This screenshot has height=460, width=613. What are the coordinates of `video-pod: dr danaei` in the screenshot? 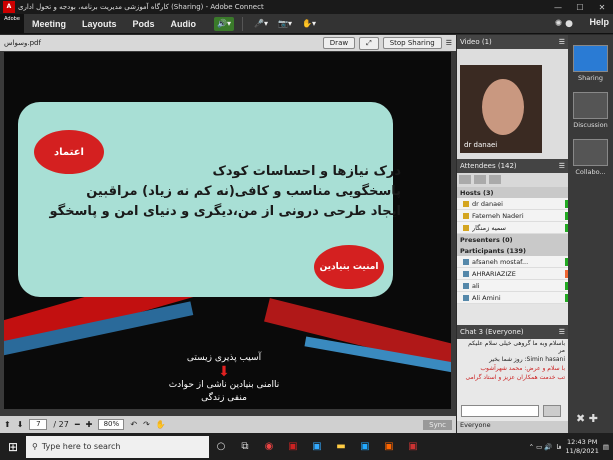 It's located at (512, 104).